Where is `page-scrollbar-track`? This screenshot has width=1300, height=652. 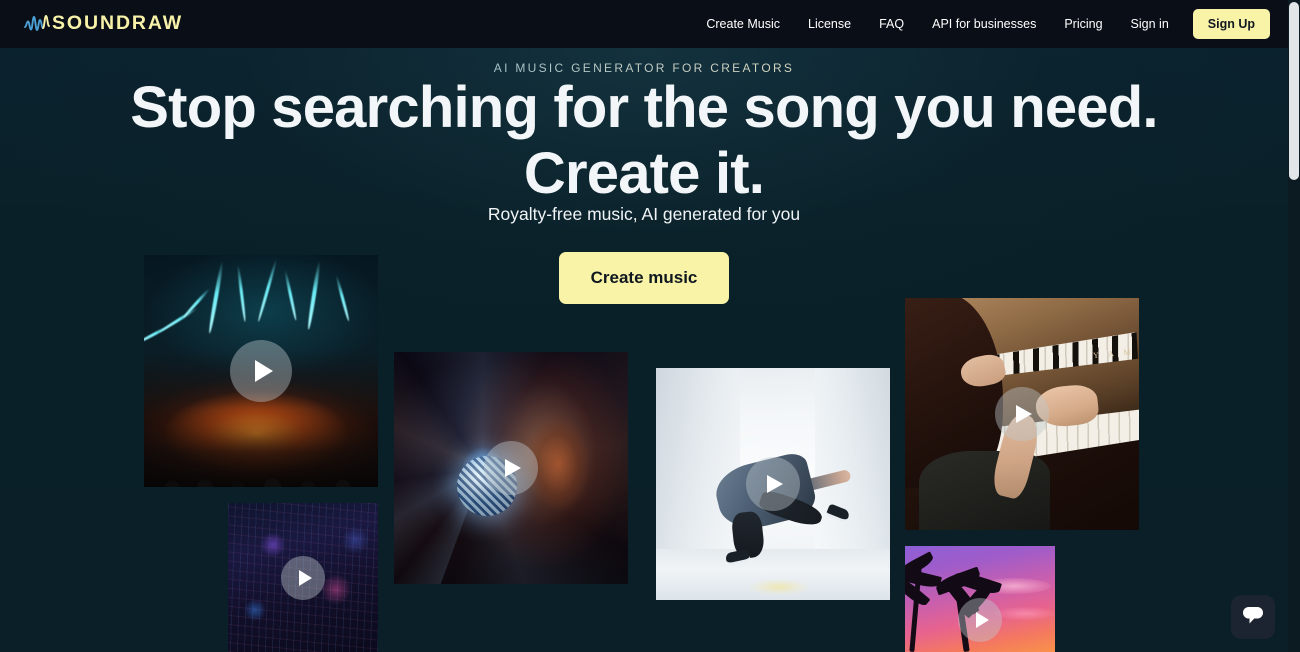 page-scrollbar-track is located at coordinates (1294, 326).